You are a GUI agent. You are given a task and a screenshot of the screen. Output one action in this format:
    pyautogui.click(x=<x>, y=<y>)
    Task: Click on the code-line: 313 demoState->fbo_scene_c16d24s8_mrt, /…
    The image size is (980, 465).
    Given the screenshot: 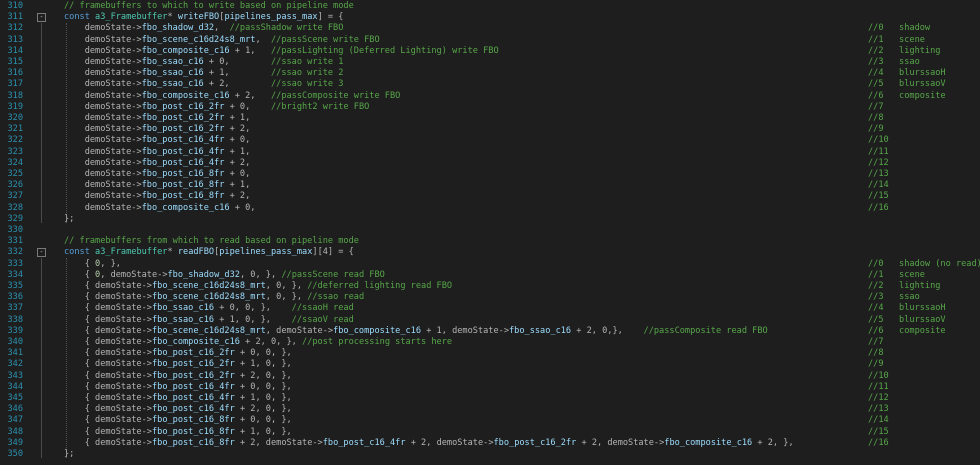 What is the action you would take?
    pyautogui.click(x=490, y=40)
    